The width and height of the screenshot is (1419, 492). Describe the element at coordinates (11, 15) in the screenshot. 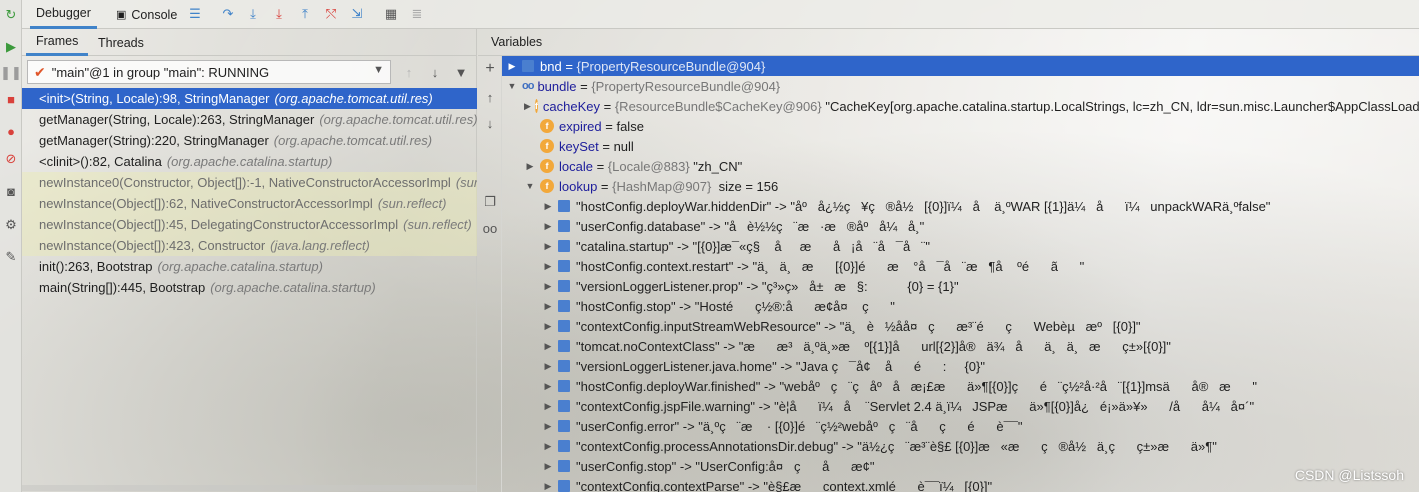

I see `rerun-icon: ↻` at that location.